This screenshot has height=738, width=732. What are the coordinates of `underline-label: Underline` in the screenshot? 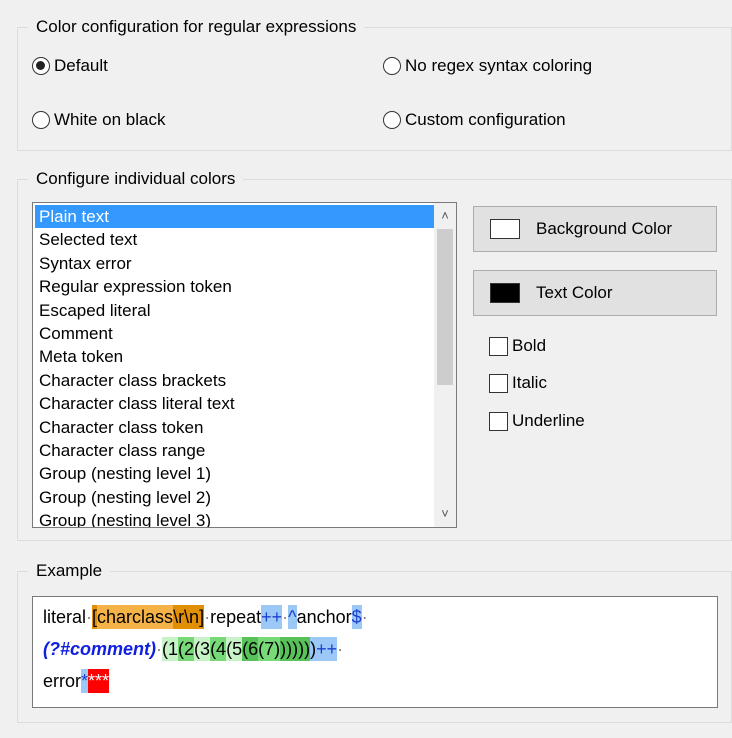 It's located at (548, 420).